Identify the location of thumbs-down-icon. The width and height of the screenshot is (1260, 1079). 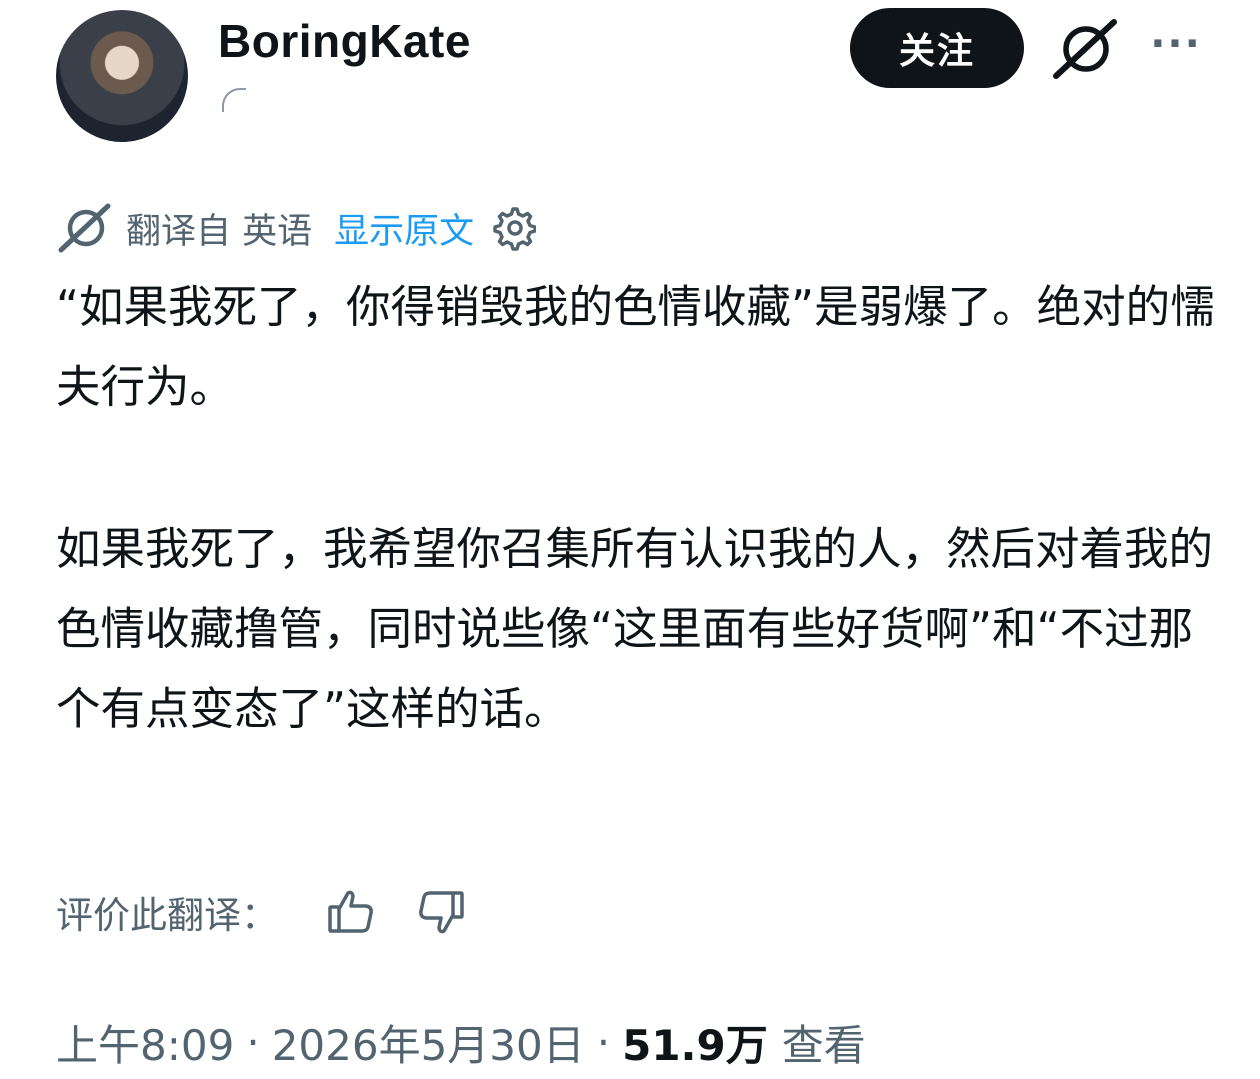
(441, 912).